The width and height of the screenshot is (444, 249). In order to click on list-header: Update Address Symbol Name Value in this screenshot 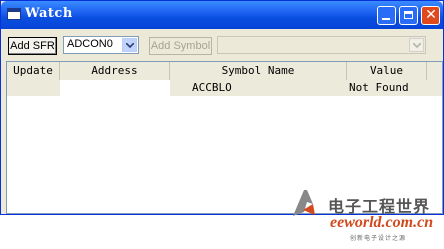, I will do `click(224, 71)`.